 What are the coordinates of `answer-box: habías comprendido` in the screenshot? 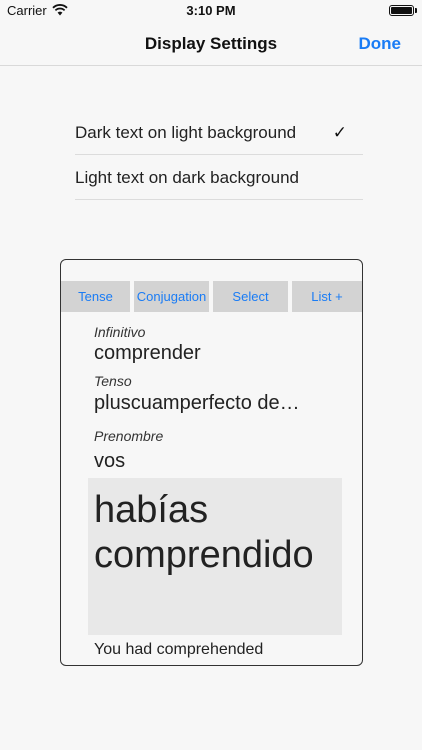 It's located at (215, 556).